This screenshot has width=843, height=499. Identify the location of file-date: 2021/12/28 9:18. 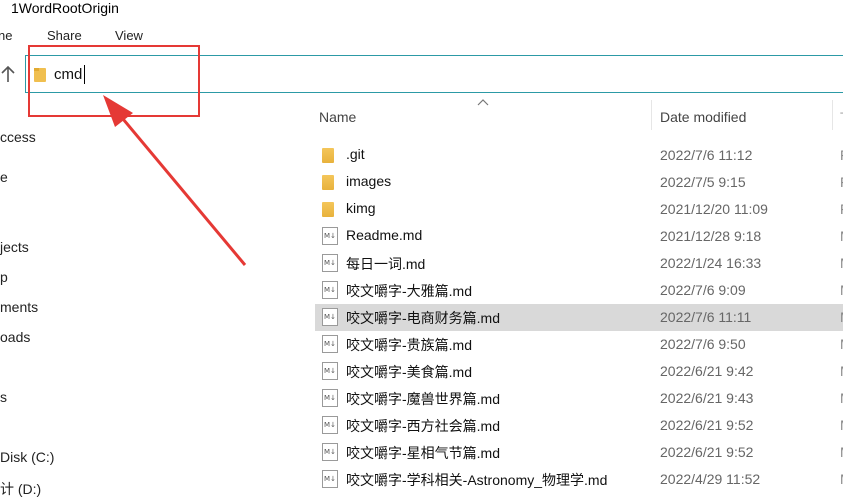
(711, 236).